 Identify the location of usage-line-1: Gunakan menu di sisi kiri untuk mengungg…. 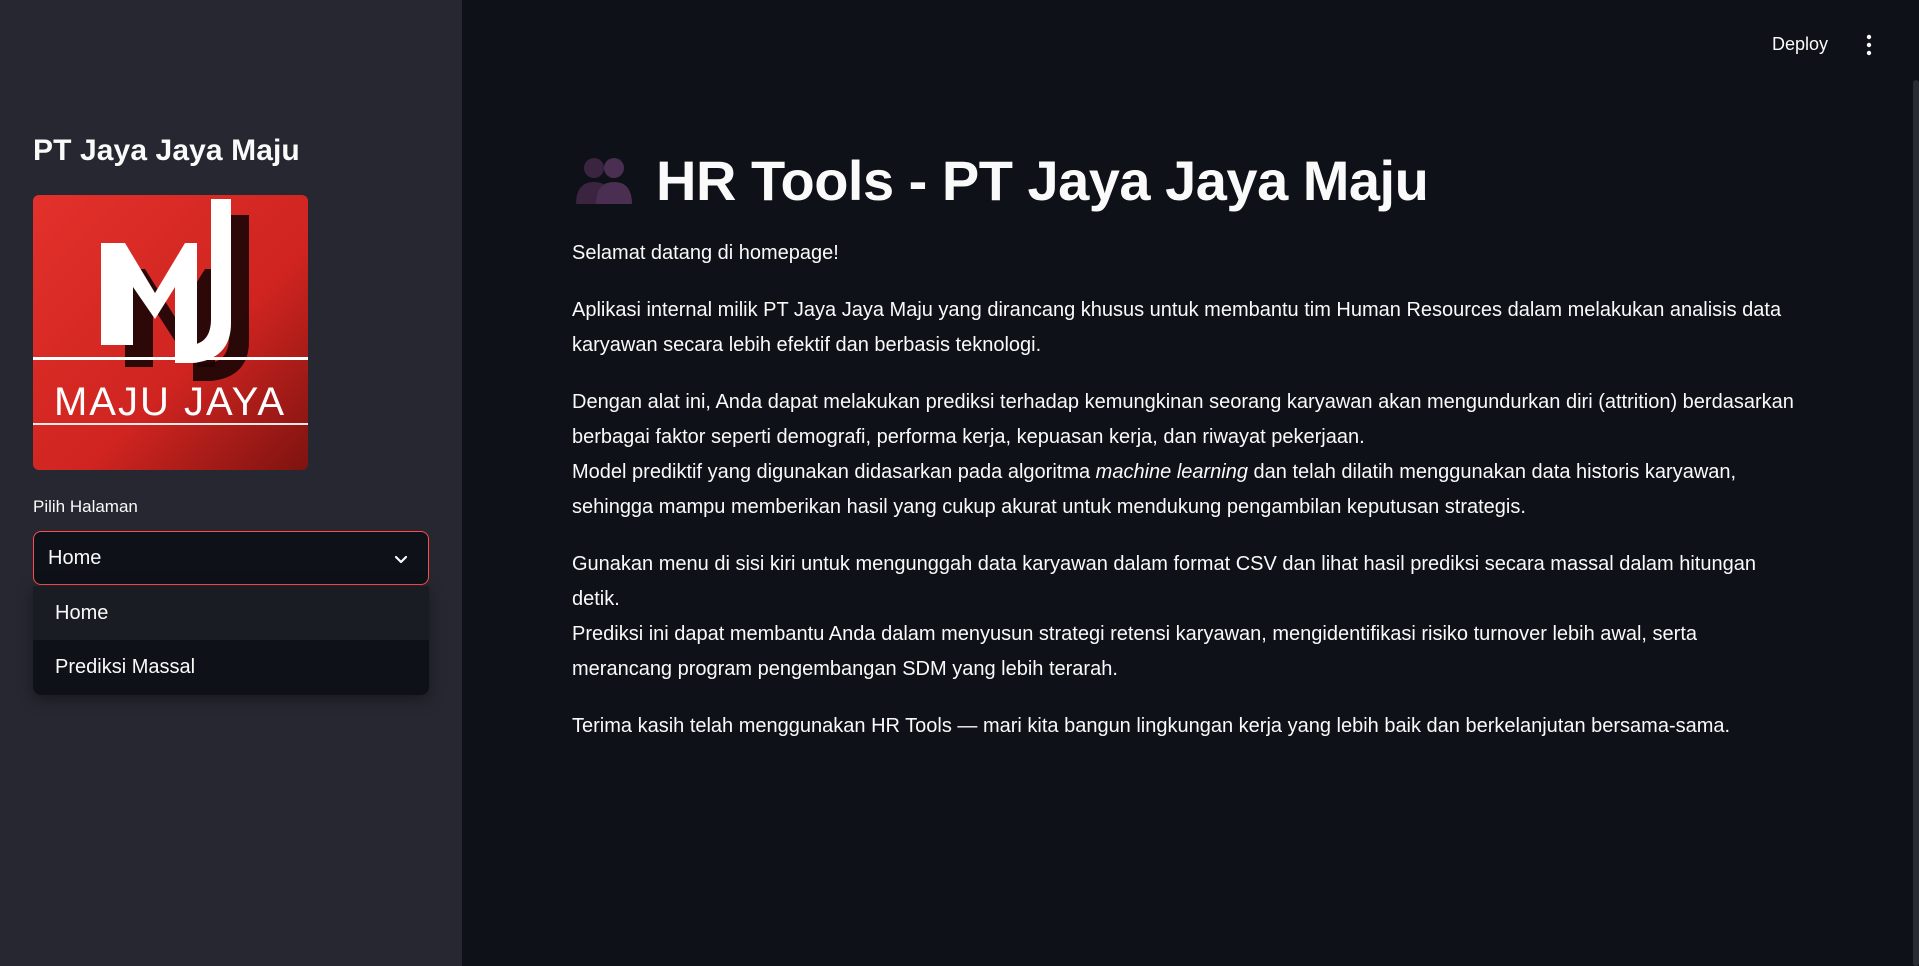
(1164, 581).